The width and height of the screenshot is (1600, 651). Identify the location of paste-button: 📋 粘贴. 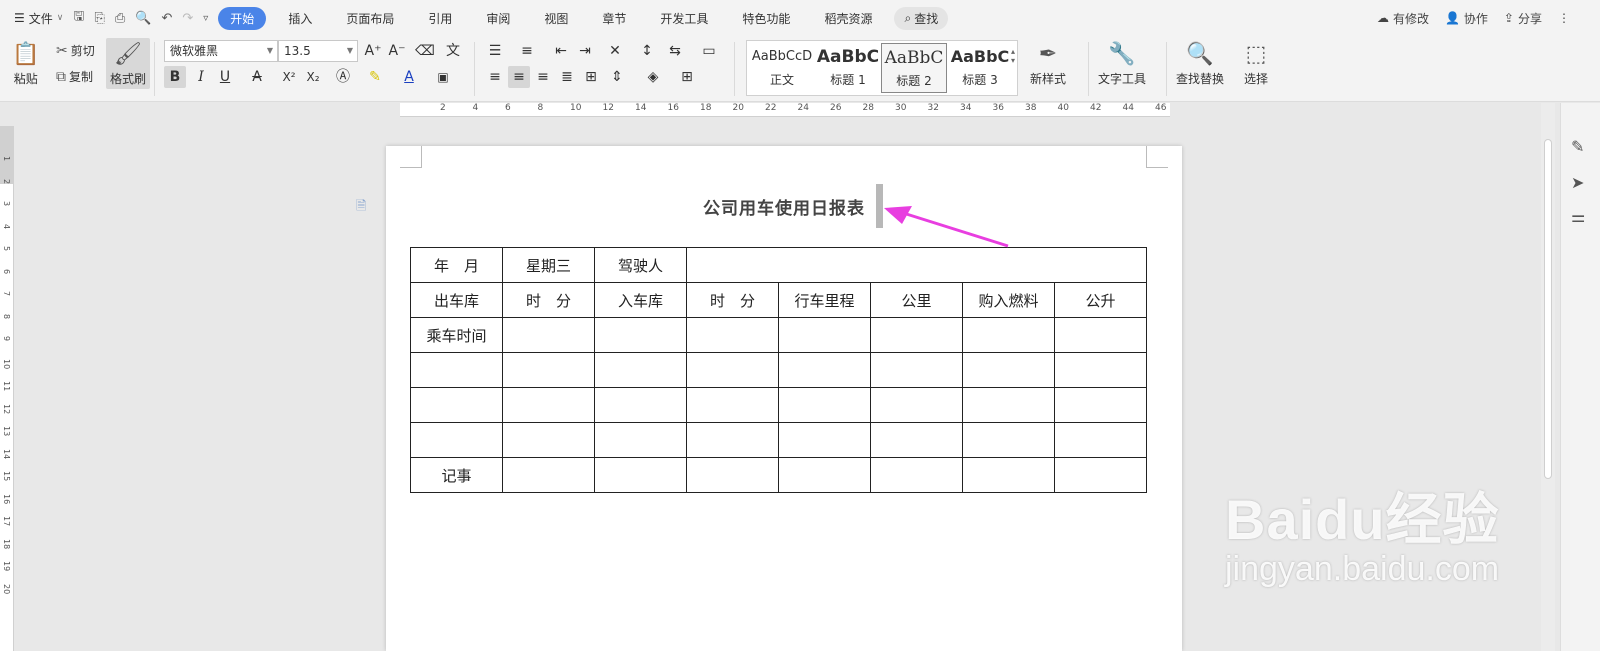
(25, 63).